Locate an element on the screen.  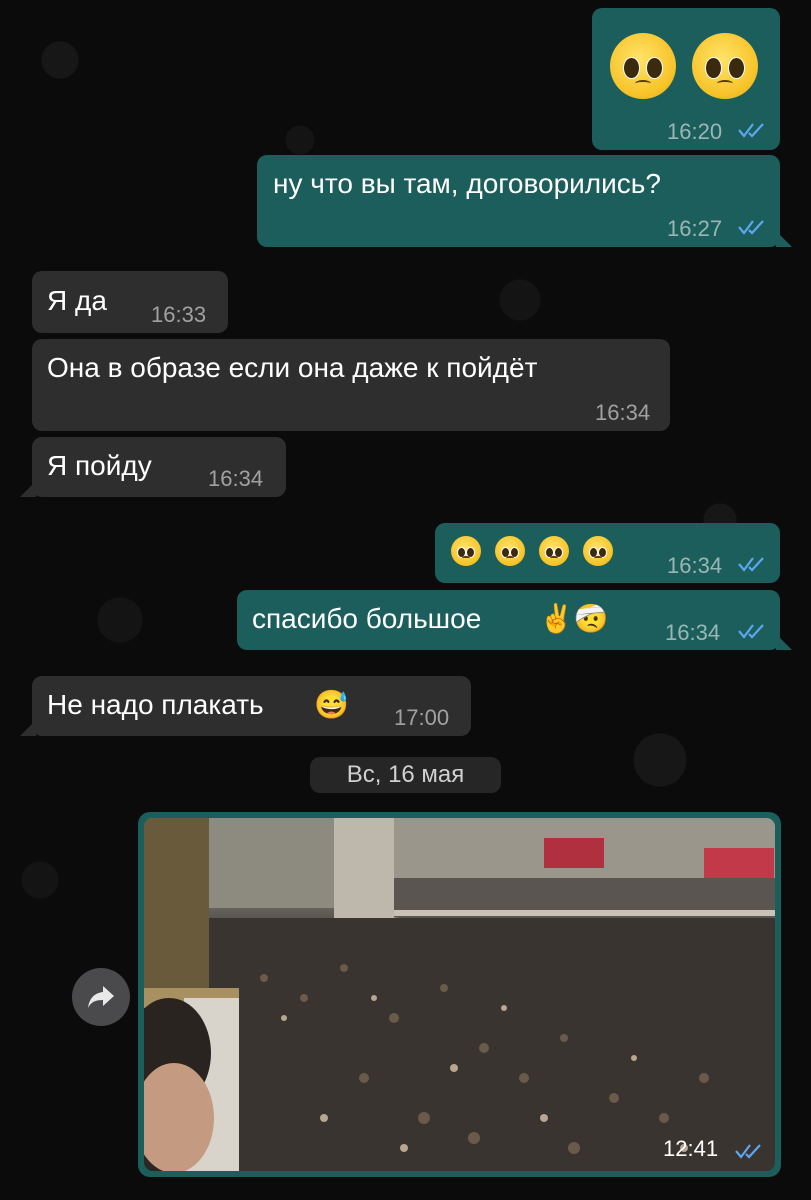
message-time: 16:20 is located at coordinates (695, 131).